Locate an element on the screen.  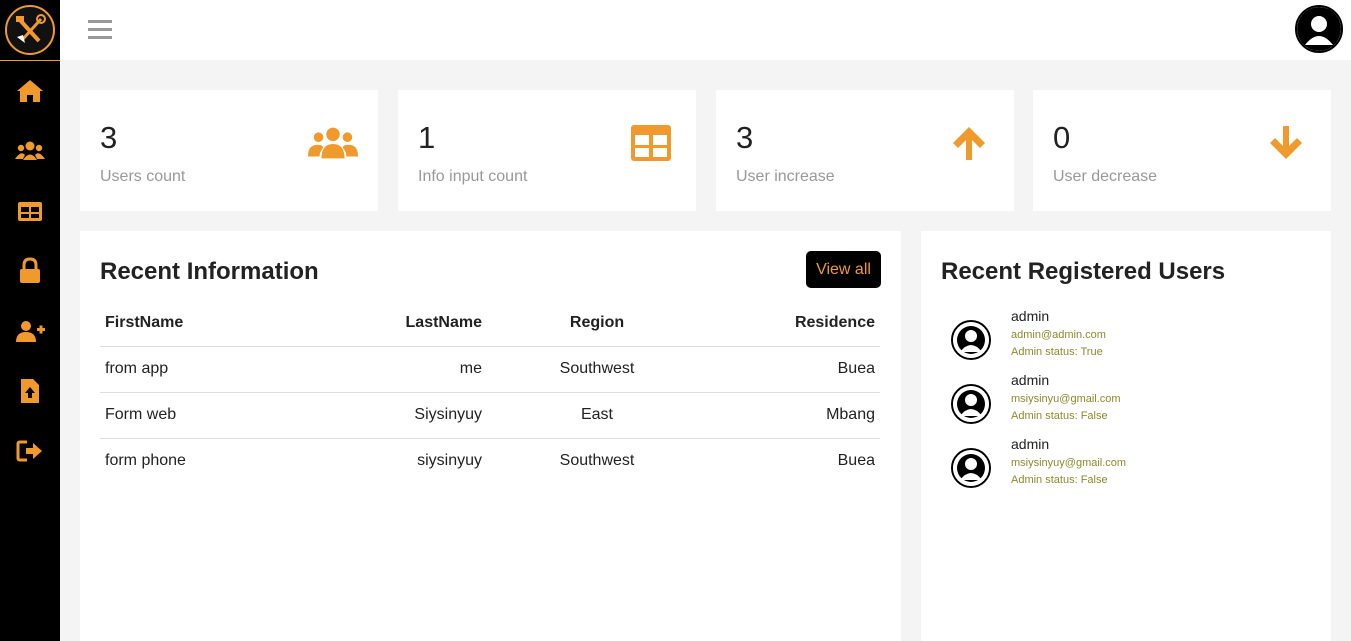
column-header: Region is located at coordinates (597, 324).